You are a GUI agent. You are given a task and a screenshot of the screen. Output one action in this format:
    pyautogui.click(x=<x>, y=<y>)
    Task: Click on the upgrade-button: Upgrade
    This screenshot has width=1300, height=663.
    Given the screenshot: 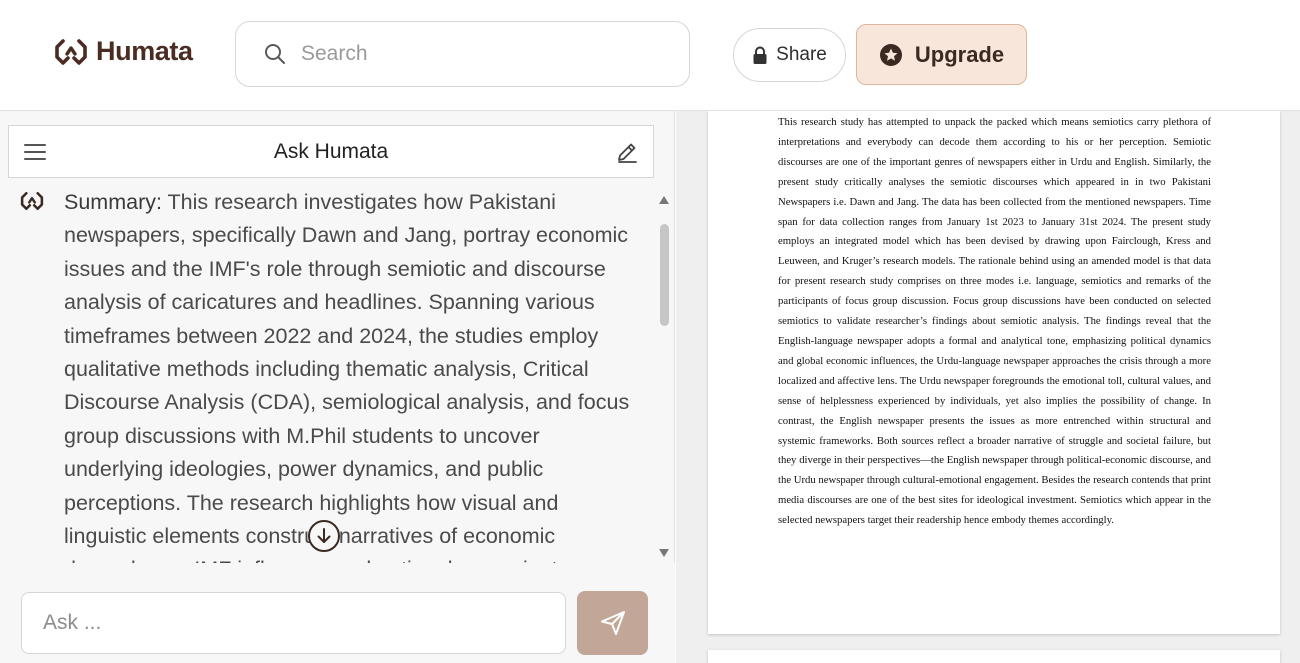 What is the action you would take?
    pyautogui.click(x=941, y=54)
    